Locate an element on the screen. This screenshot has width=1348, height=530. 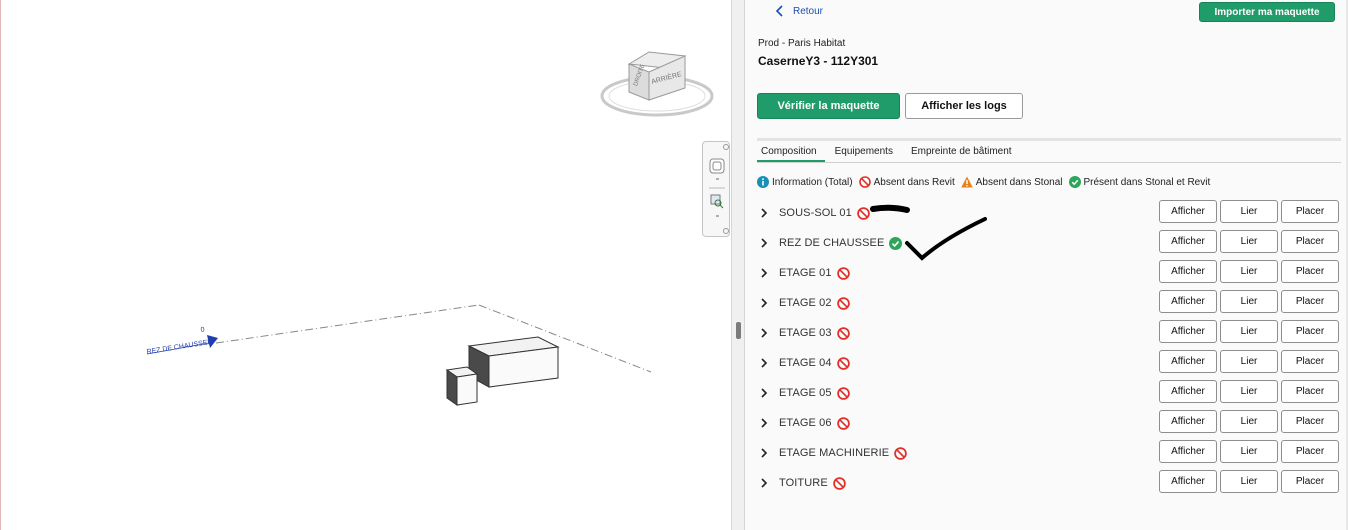
zoom-icon is located at coordinates (717, 201).